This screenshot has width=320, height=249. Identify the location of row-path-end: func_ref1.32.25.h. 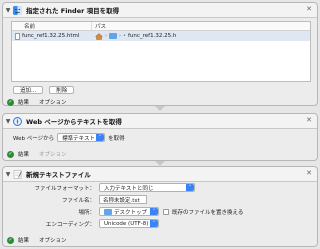
(152, 36).